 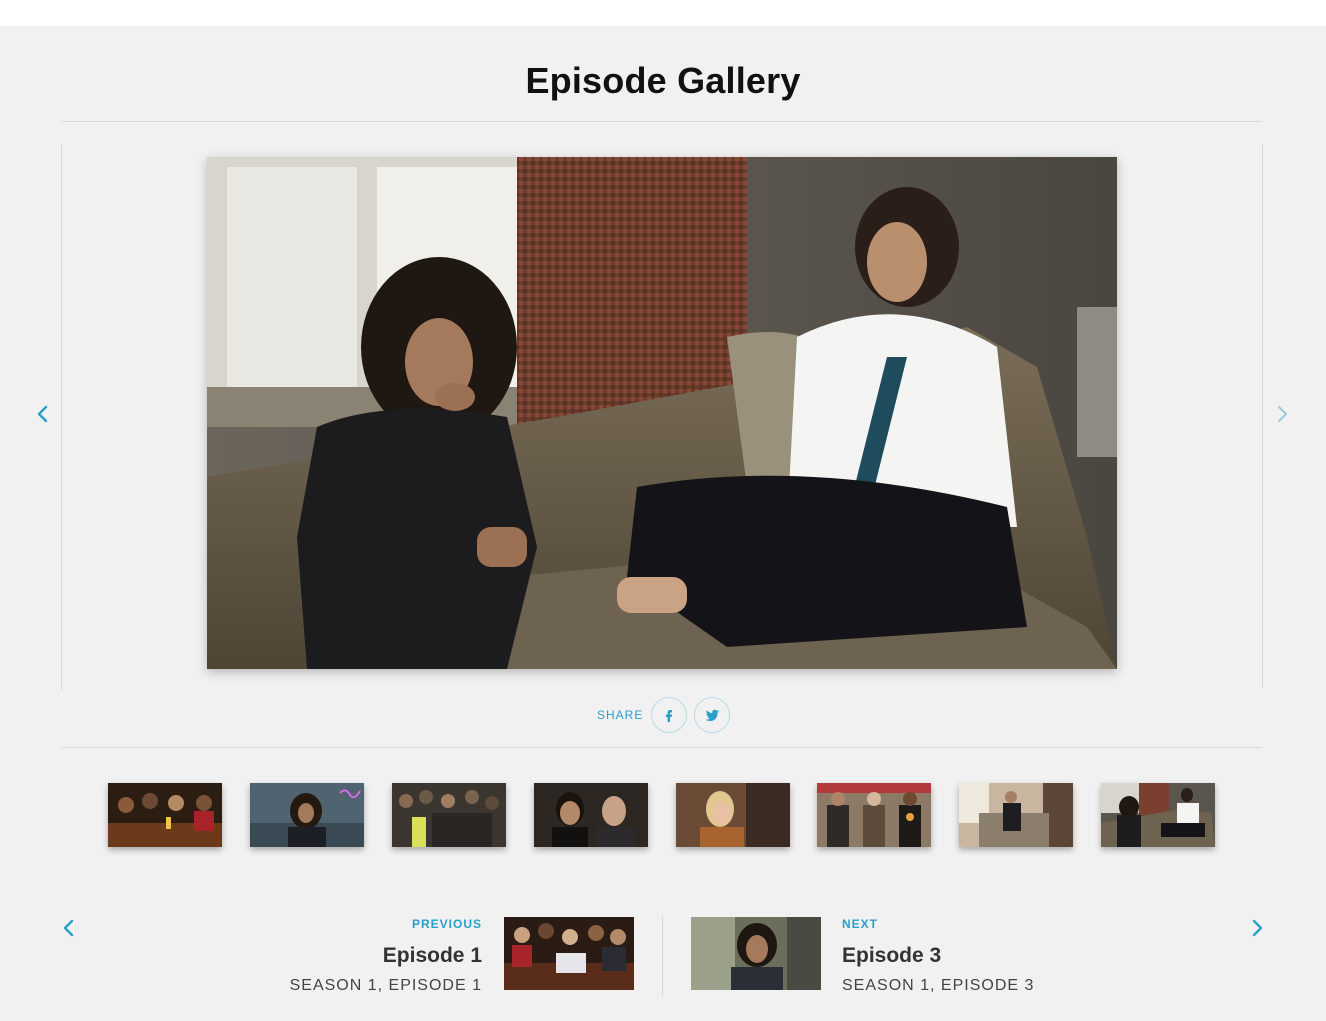 I want to click on next-episode-arrow, so click(x=1257, y=928).